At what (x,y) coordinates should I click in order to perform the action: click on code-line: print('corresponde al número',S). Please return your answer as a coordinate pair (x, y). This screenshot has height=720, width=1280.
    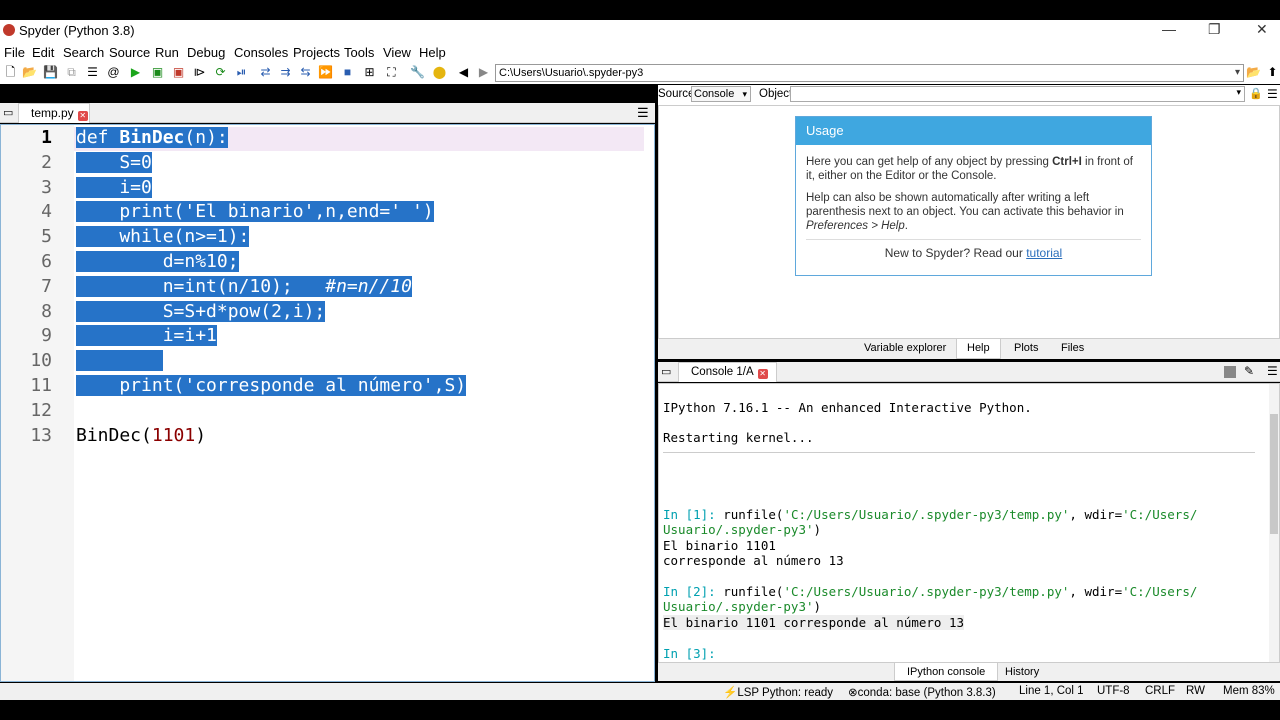
    Looking at the image, I should click on (271, 385).